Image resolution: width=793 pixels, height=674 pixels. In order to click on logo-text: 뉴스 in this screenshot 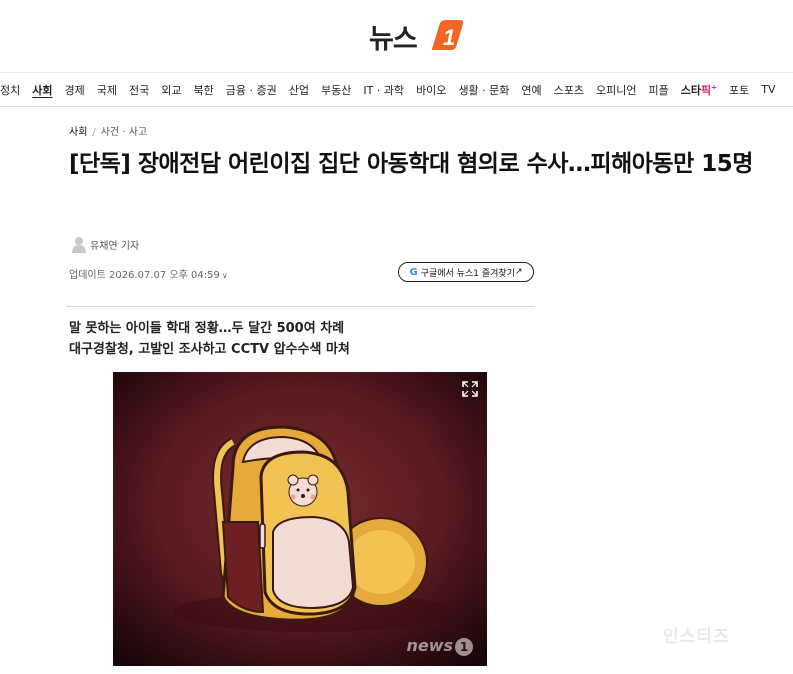, I will do `click(393, 39)`.